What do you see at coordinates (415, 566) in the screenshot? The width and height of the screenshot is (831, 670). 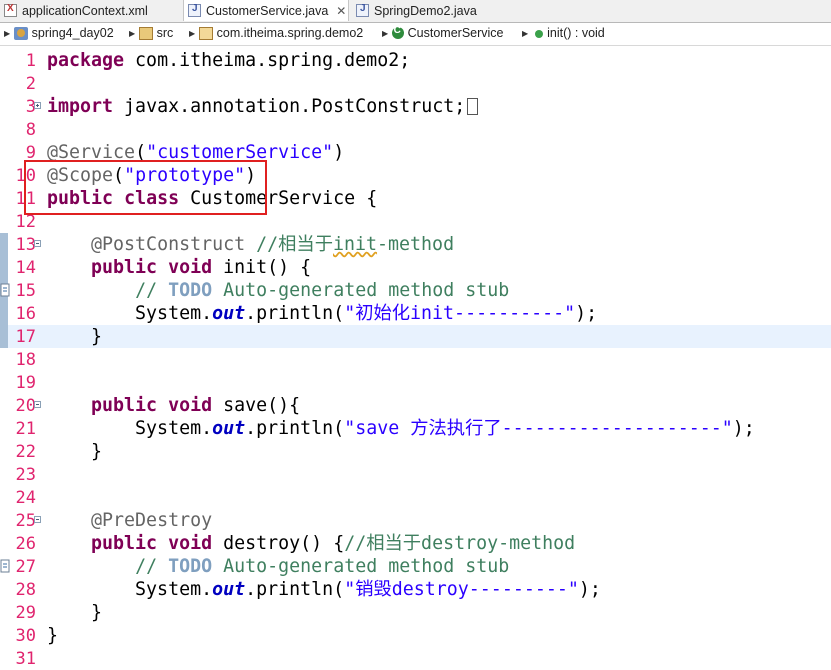 I see `code-line: 27 // TODO Auto-generated method stub` at bounding box center [415, 566].